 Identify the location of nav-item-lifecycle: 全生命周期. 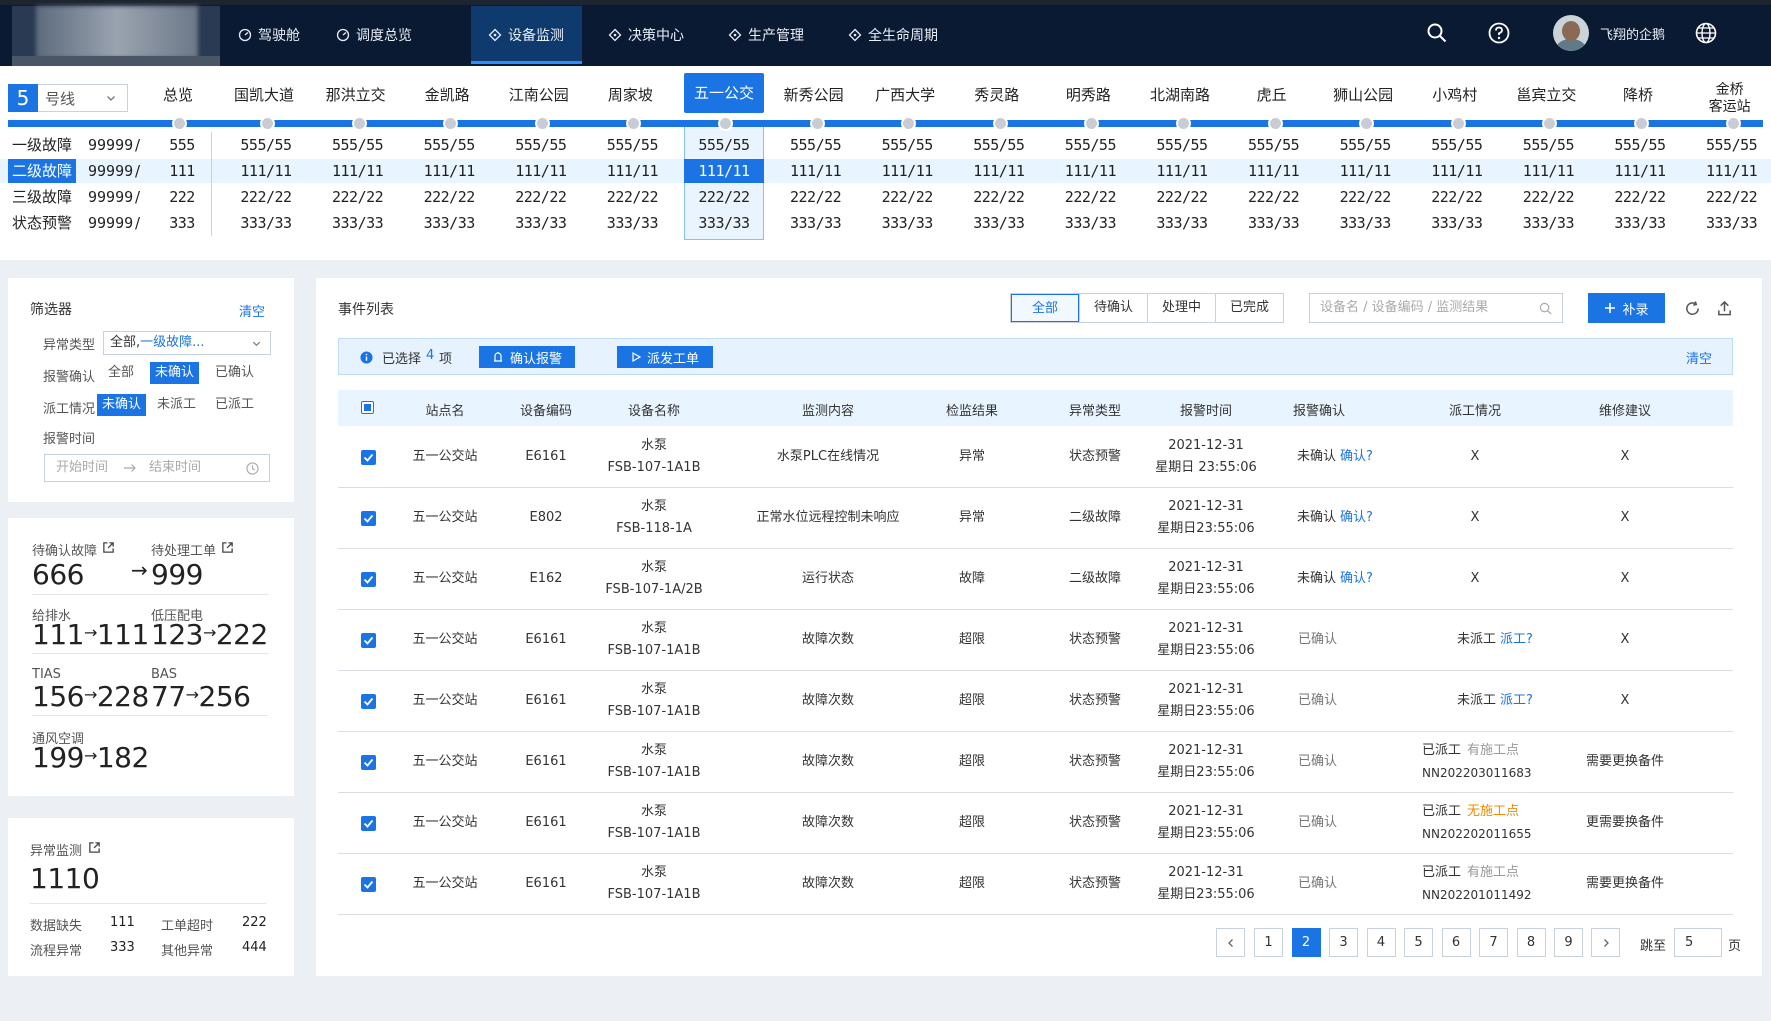
(898, 35).